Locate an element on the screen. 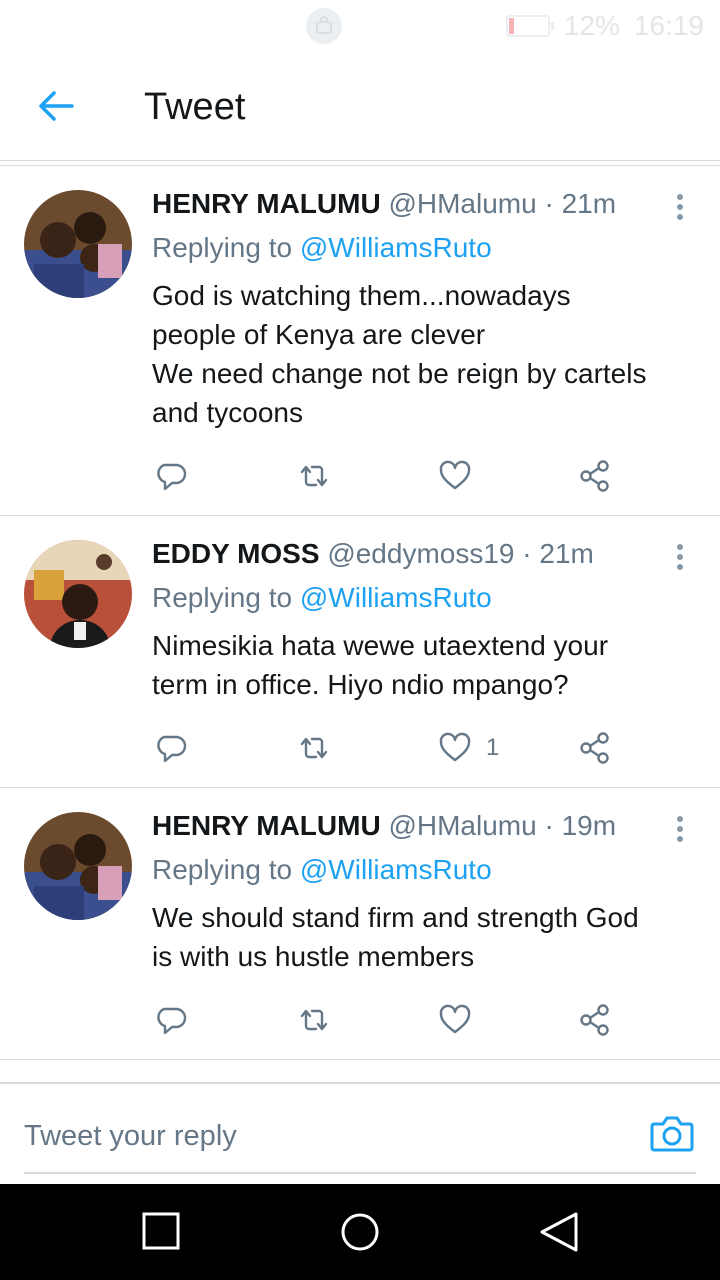 The width and height of the screenshot is (720, 1280). arrow-left-icon is located at coordinates (56, 106).